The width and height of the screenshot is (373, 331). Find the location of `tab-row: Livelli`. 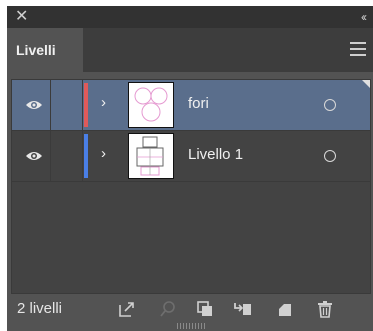

tab-row: Livelli is located at coordinates (190, 50).